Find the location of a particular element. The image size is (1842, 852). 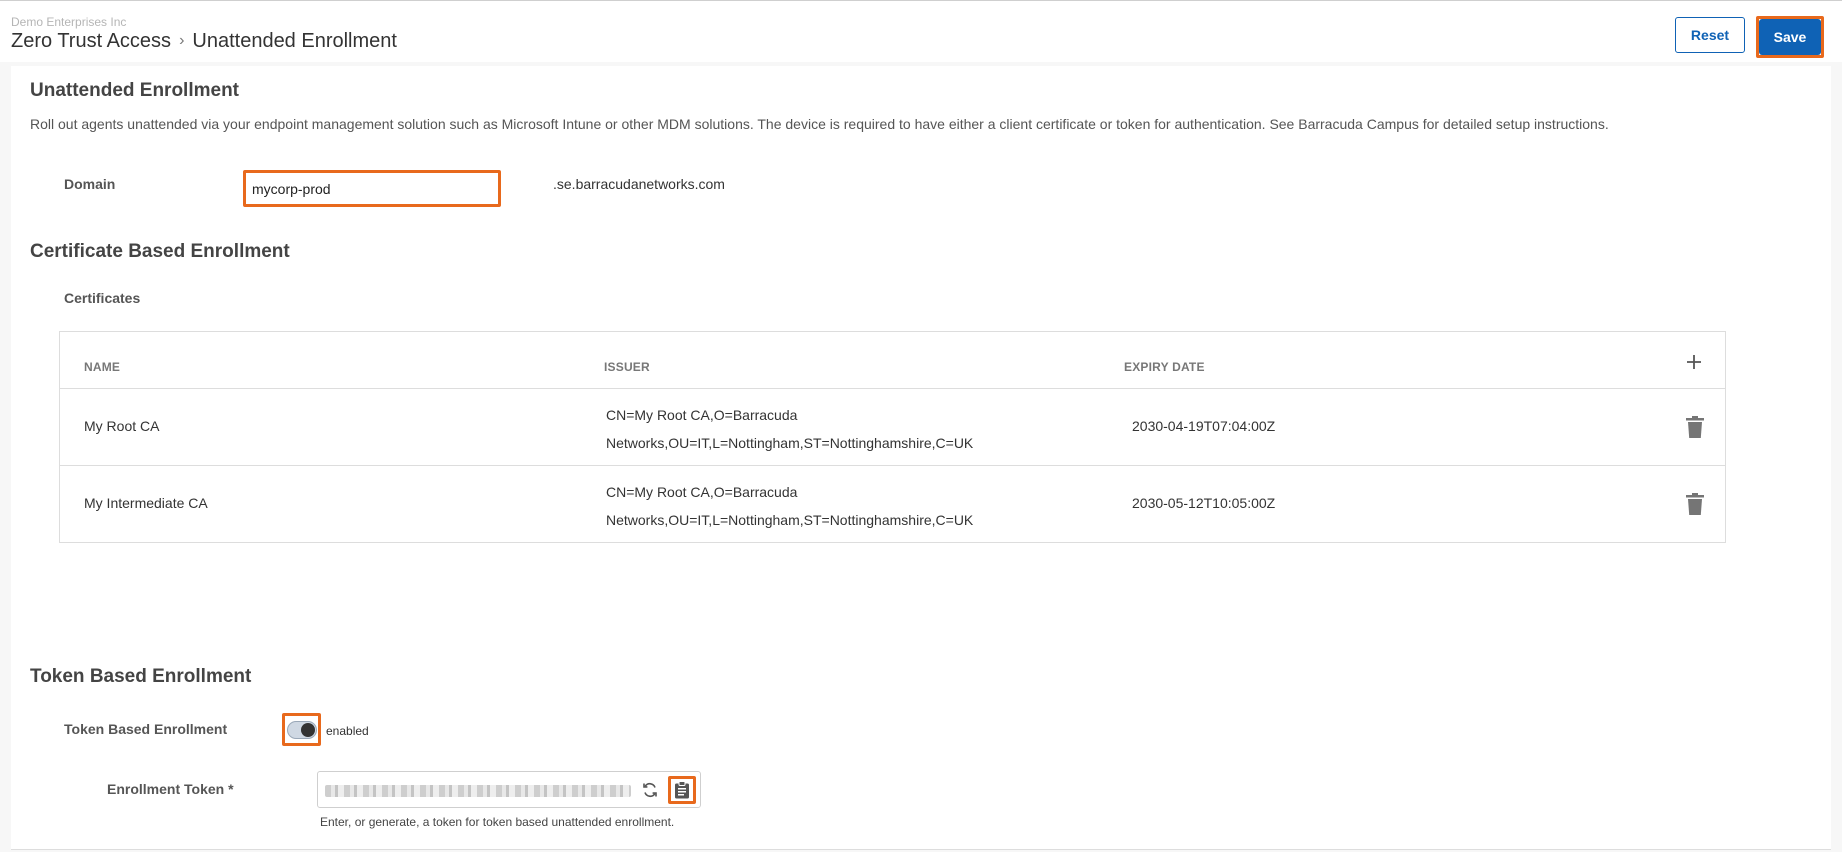

domain-suffix: .se.barracudanetworks.com is located at coordinates (639, 184).